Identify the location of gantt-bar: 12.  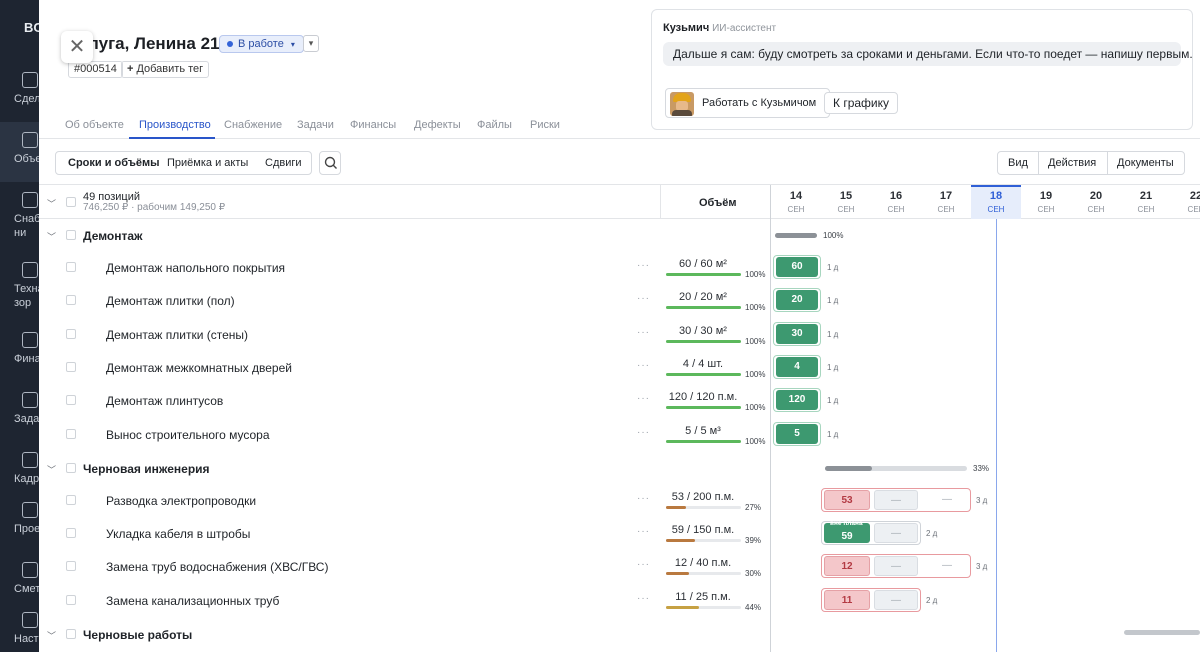
(847, 566).